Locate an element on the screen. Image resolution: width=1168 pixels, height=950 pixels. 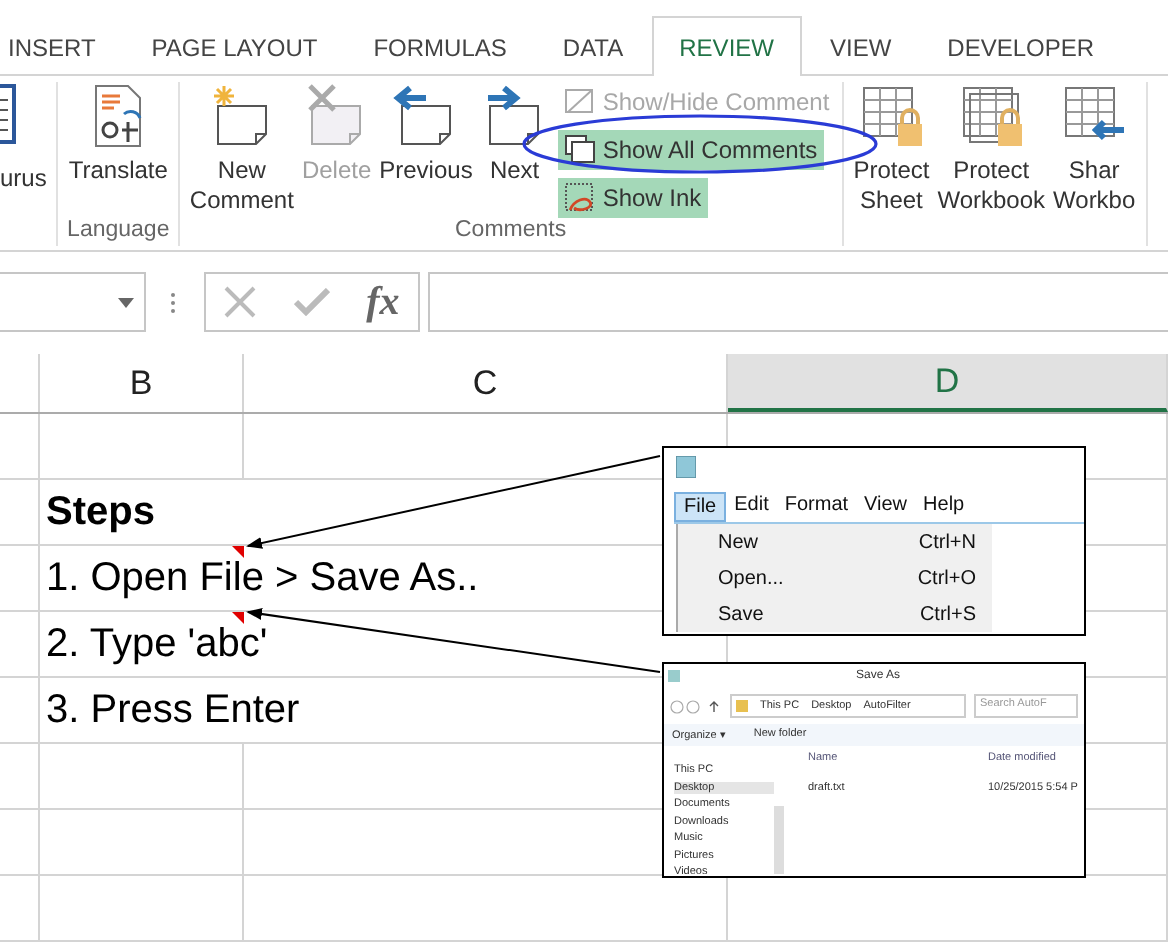
shortcut-text: Ctrl+N is located at coordinates (947, 543).